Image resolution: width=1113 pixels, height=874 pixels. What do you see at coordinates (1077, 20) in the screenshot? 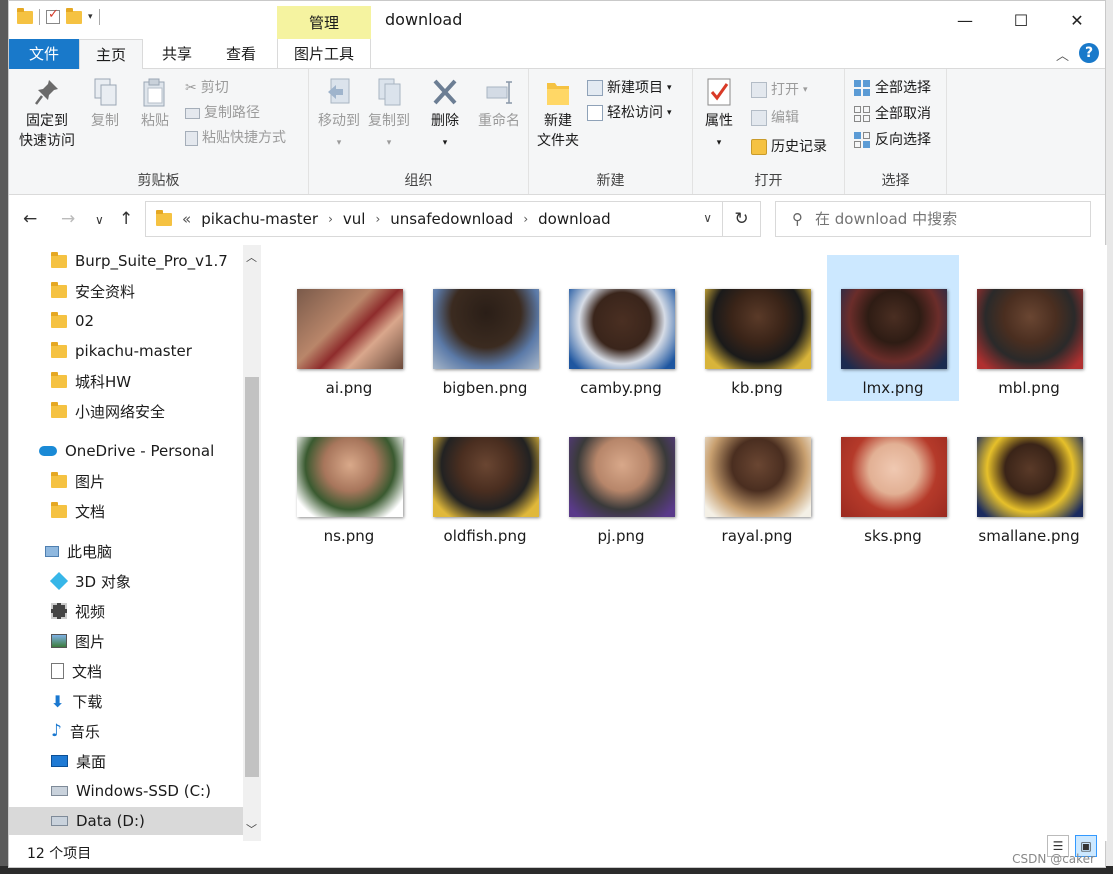
I see `close-button: ✕` at bounding box center [1077, 20].